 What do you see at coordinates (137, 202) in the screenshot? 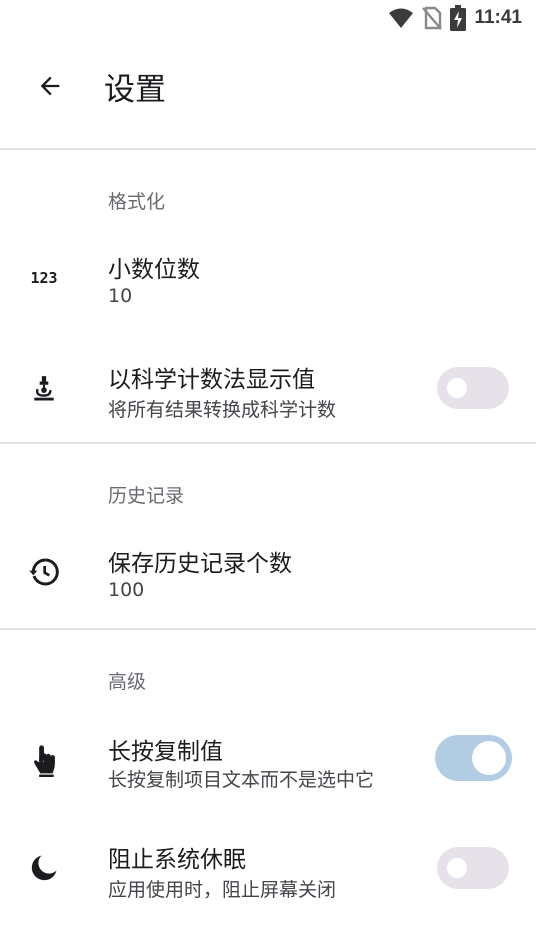
I see `section-title-format: 格式化` at bounding box center [137, 202].